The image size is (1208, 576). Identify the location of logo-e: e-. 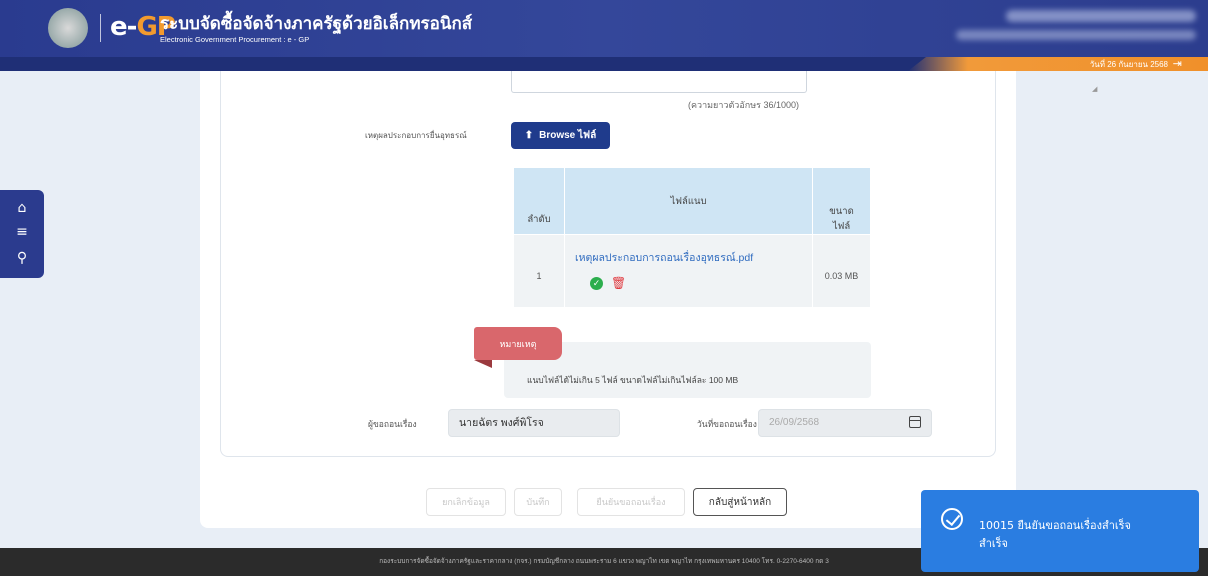
(123, 27).